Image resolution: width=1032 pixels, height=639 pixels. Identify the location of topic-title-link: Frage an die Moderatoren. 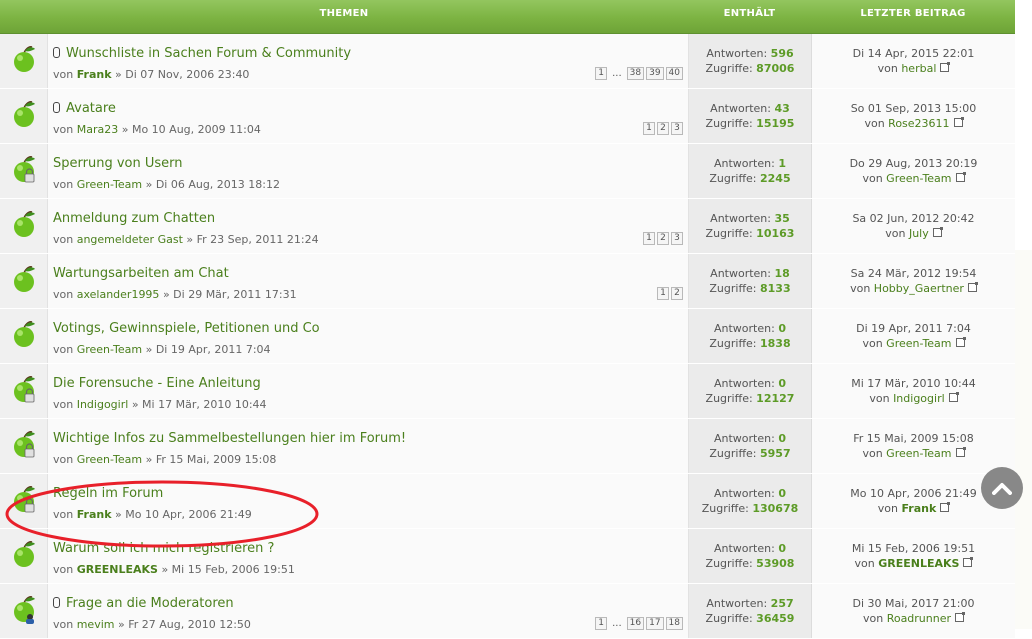
(143, 603).